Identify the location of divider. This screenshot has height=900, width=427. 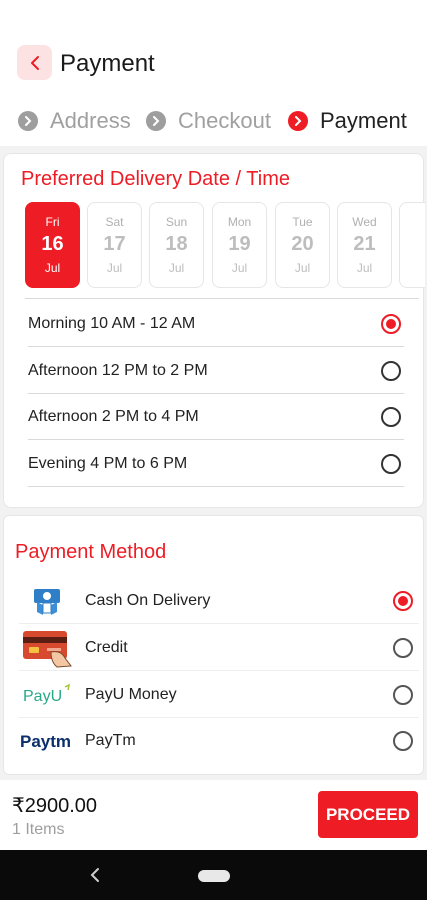
(222, 298).